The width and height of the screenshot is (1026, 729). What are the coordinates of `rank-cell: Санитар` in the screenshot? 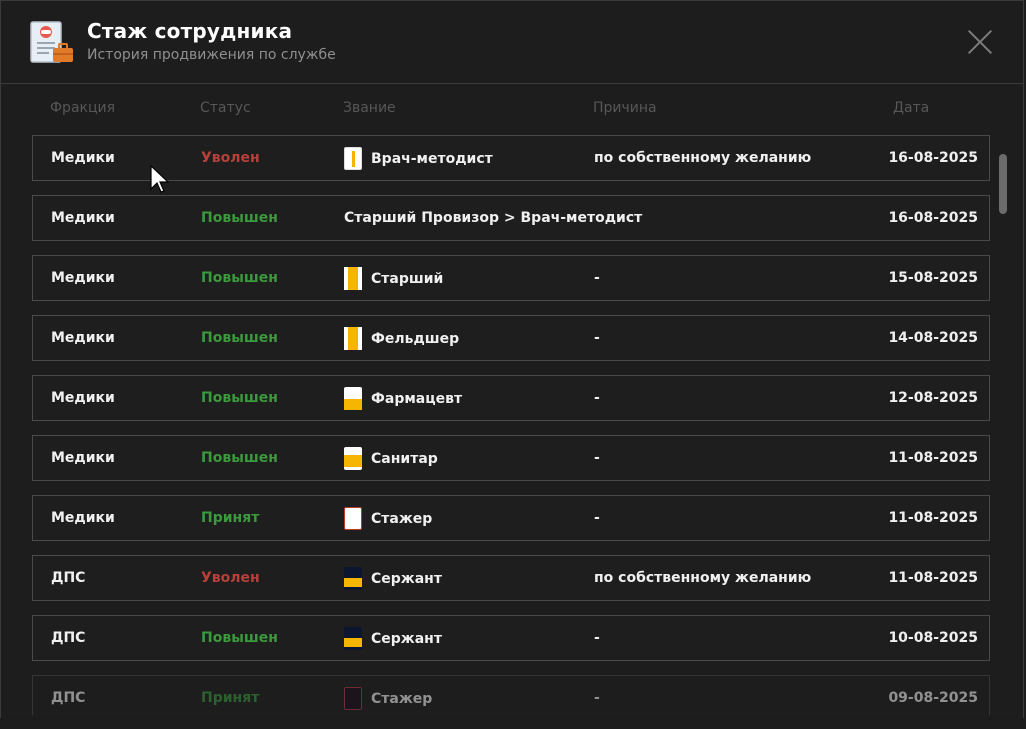 It's located at (391, 458).